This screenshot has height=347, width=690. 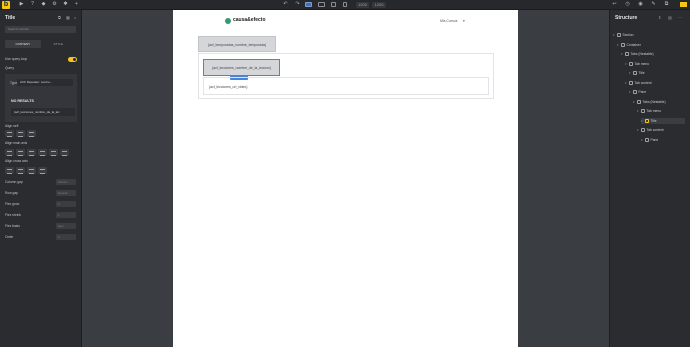 I want to click on structure-item-label: Section, so click(x=628, y=35).